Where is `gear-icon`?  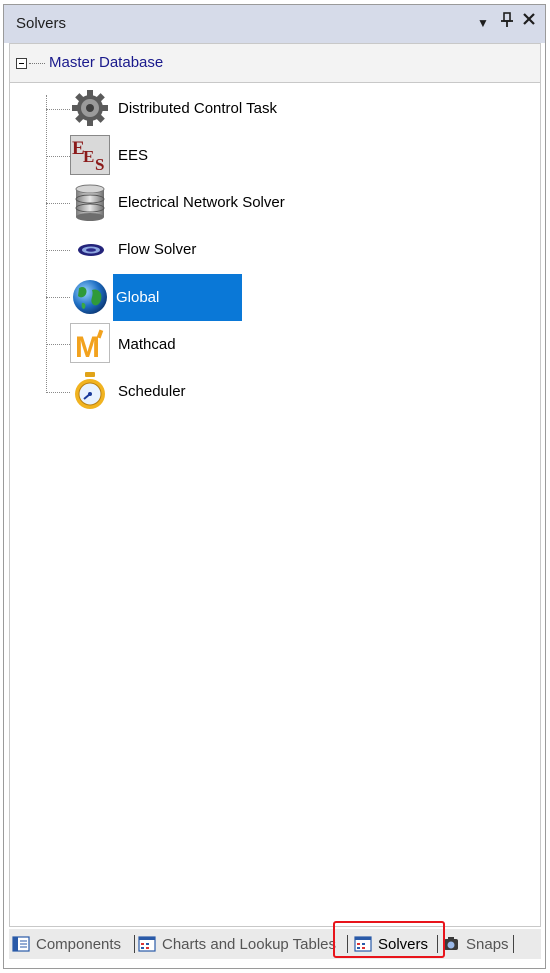
gear-icon is located at coordinates (90, 108).